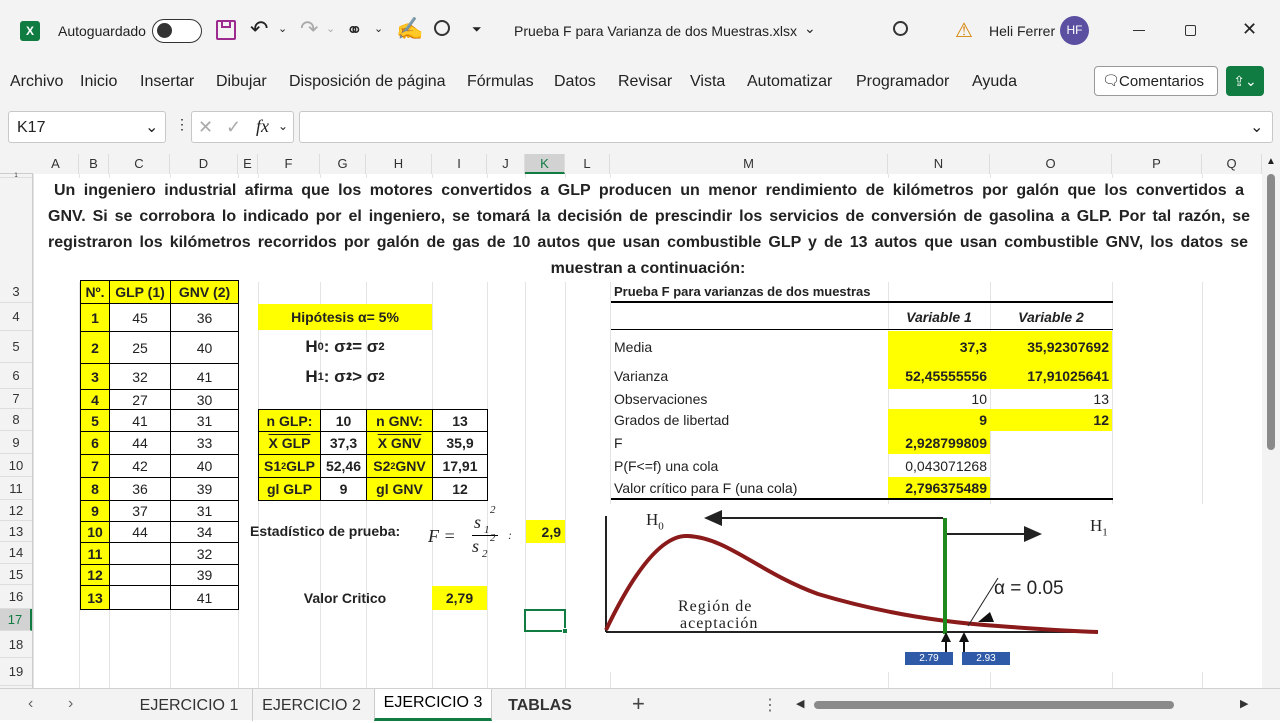  What do you see at coordinates (140, 466) in the screenshot?
I see `table-cell-glp: 42` at bounding box center [140, 466].